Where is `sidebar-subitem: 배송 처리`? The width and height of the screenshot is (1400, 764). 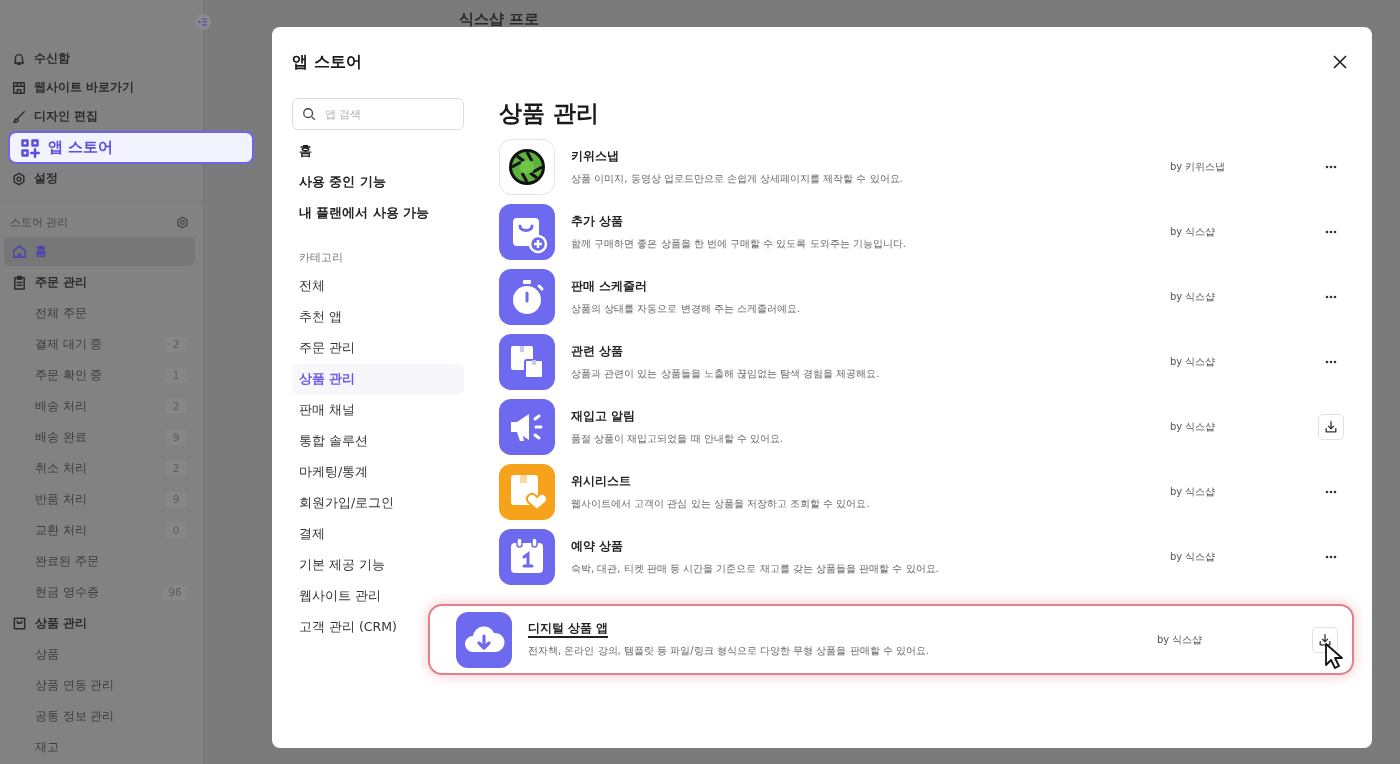 sidebar-subitem: 배송 처리 is located at coordinates (61, 406).